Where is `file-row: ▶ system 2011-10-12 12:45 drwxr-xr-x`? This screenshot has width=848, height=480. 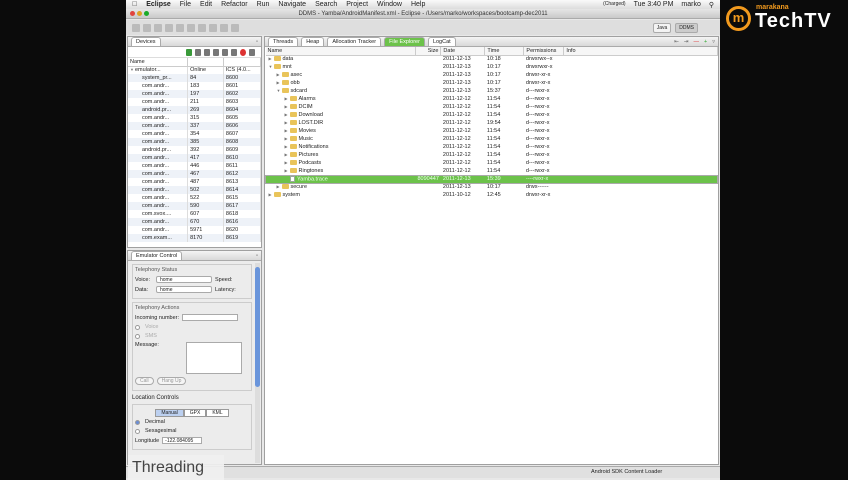 file-row: ▶ system 2011-10-12 12:45 drwxr-xr-x is located at coordinates (492, 195).